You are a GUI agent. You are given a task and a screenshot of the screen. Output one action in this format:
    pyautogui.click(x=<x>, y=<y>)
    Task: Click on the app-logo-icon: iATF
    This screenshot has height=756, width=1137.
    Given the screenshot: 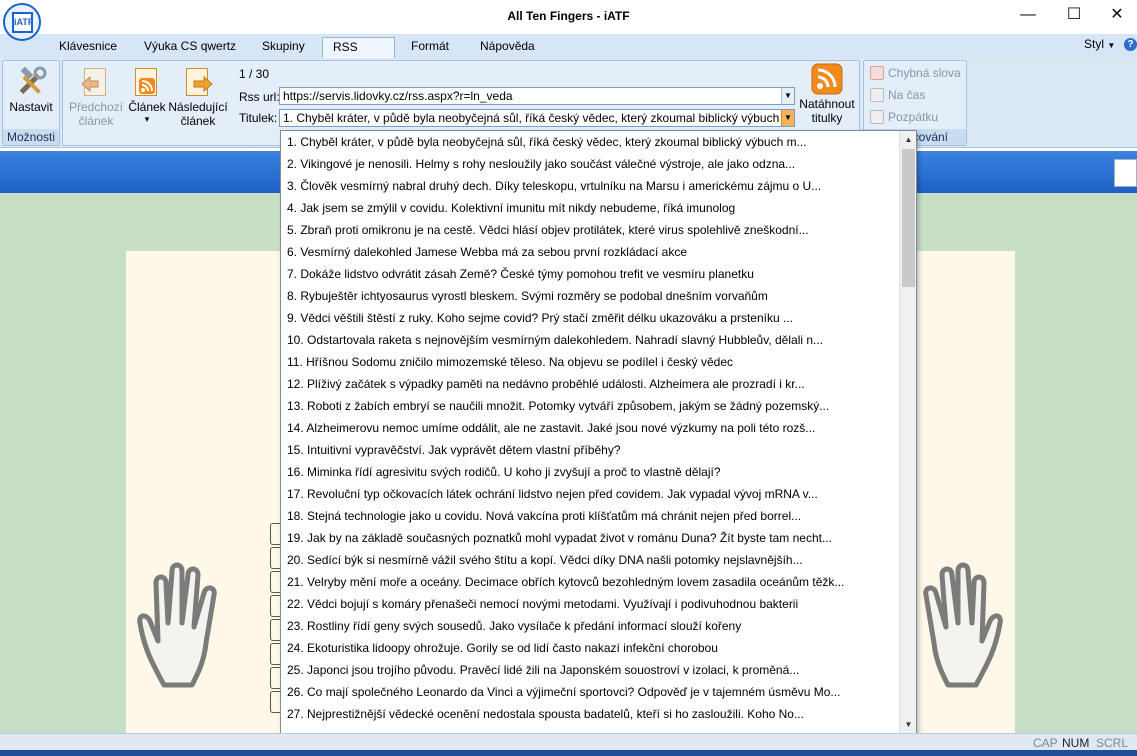 What is the action you would take?
    pyautogui.click(x=22, y=22)
    